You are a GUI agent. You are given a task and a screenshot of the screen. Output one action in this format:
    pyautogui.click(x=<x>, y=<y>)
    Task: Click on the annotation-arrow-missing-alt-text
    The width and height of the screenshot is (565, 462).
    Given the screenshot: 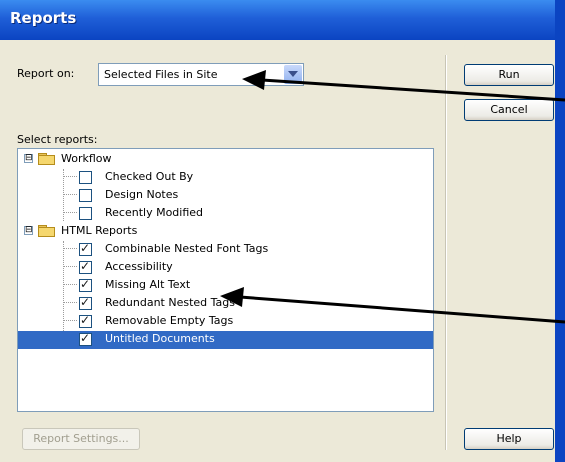 What is the action you would take?
    pyautogui.click(x=392, y=305)
    